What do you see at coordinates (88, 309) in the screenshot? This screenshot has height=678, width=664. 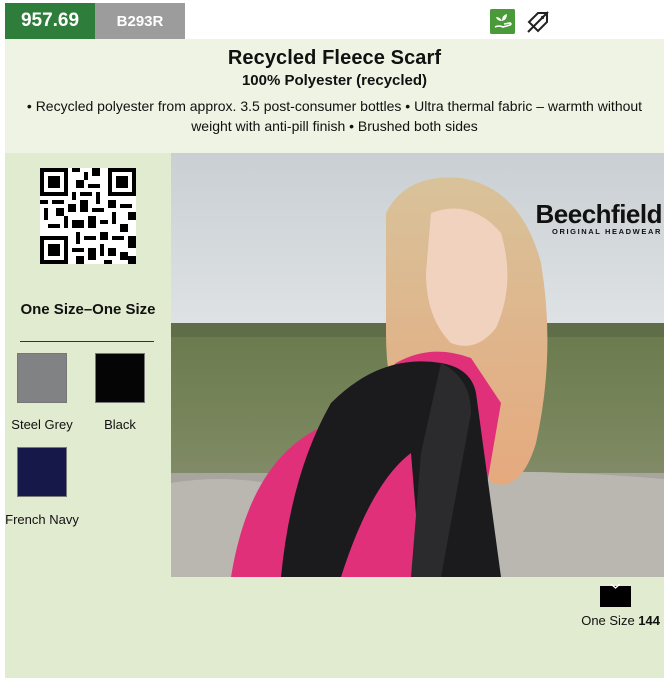 I see `size-range-title: One Size–One Size` at bounding box center [88, 309].